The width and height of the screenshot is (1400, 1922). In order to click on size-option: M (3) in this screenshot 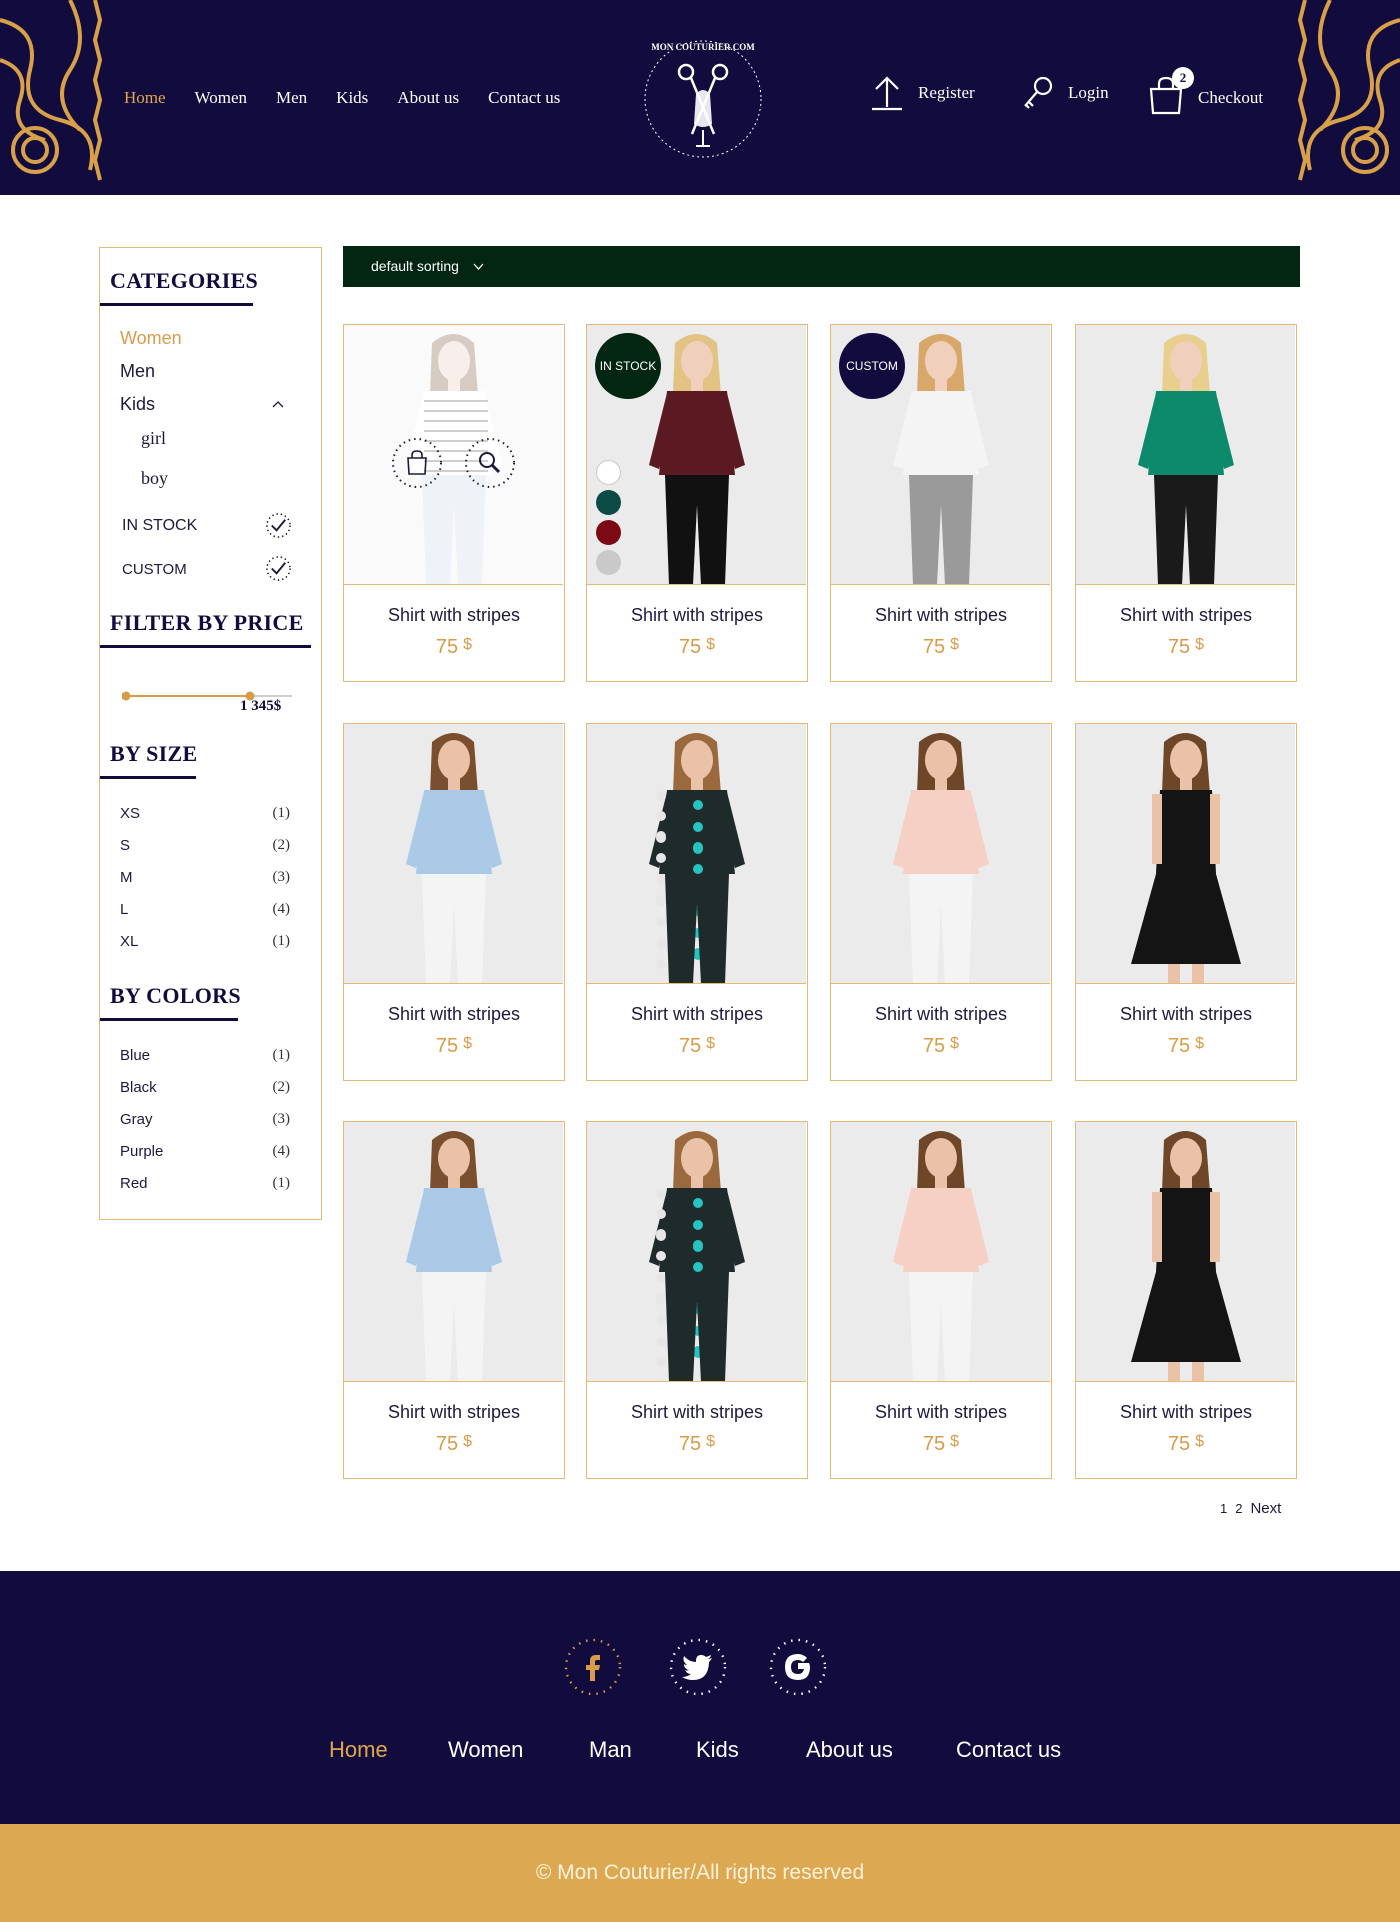, I will do `click(205, 877)`.